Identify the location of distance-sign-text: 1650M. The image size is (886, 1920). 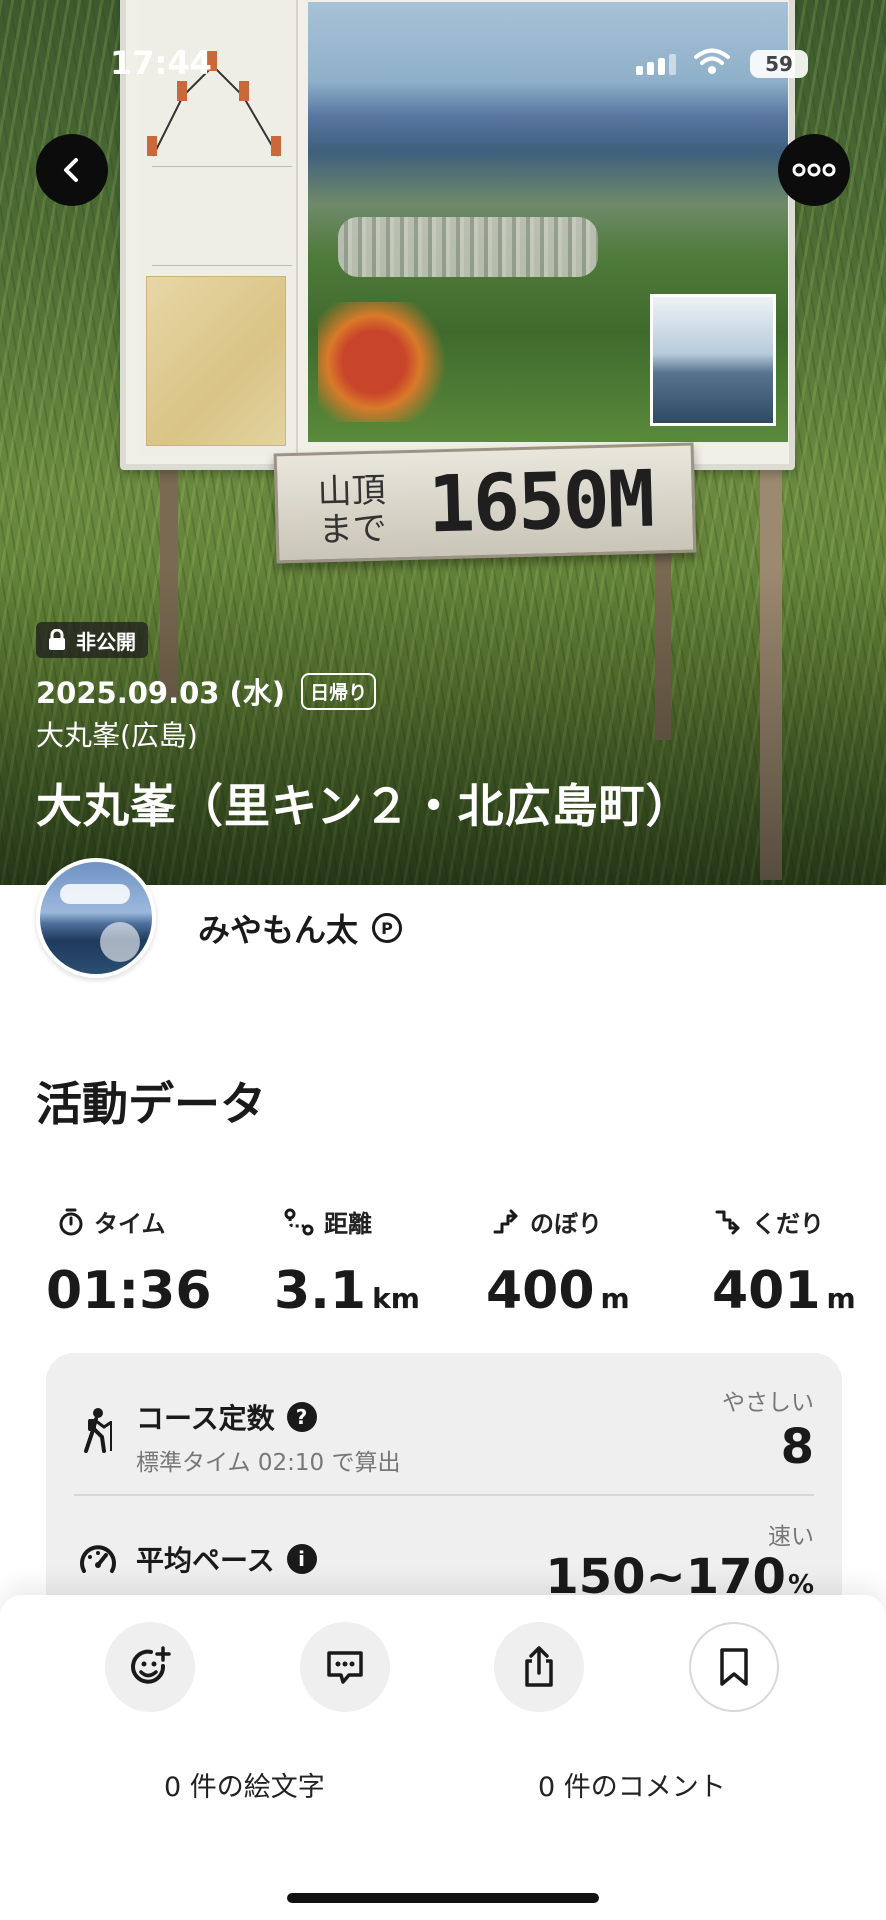
(540, 502).